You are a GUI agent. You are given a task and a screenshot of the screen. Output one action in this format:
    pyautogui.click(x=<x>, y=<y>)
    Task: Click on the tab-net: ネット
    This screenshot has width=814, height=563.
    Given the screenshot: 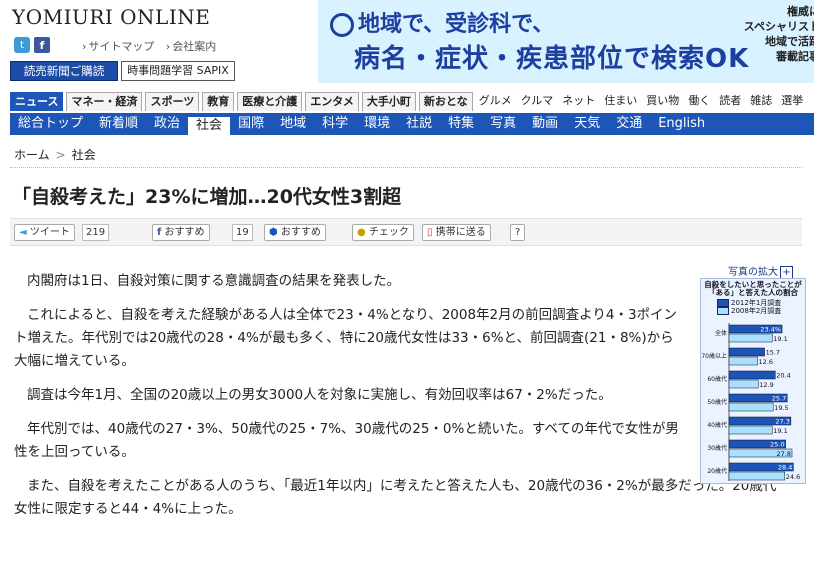 What is the action you would take?
    pyautogui.click(x=578, y=101)
    